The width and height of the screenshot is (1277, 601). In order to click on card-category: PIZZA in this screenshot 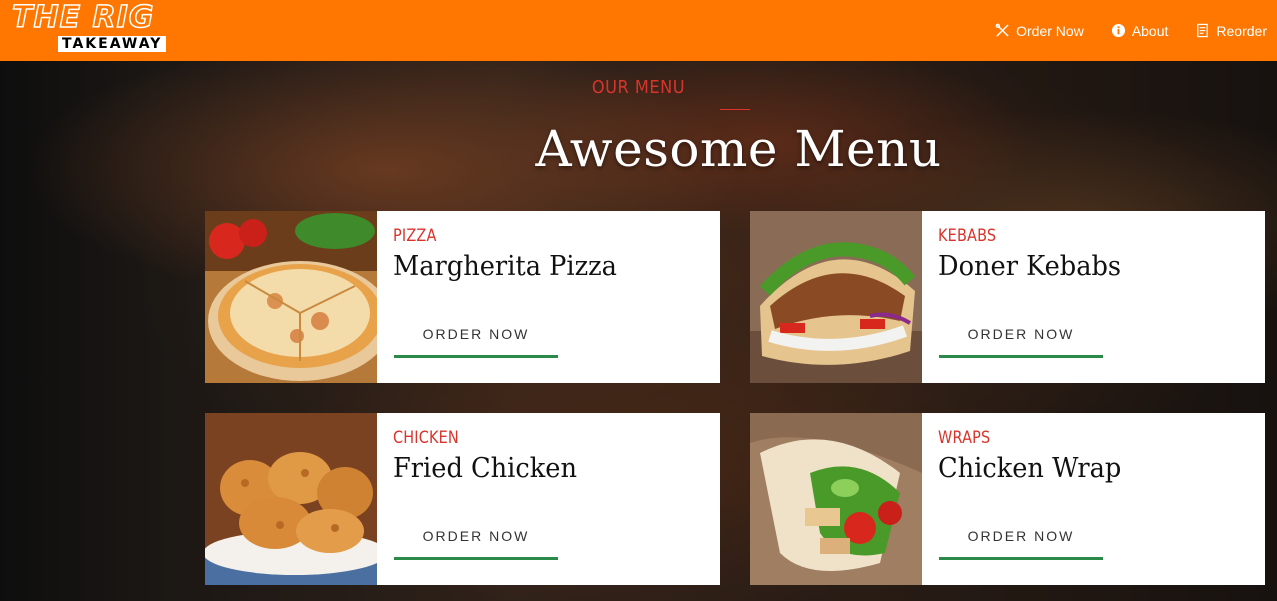, I will do `click(415, 236)`.